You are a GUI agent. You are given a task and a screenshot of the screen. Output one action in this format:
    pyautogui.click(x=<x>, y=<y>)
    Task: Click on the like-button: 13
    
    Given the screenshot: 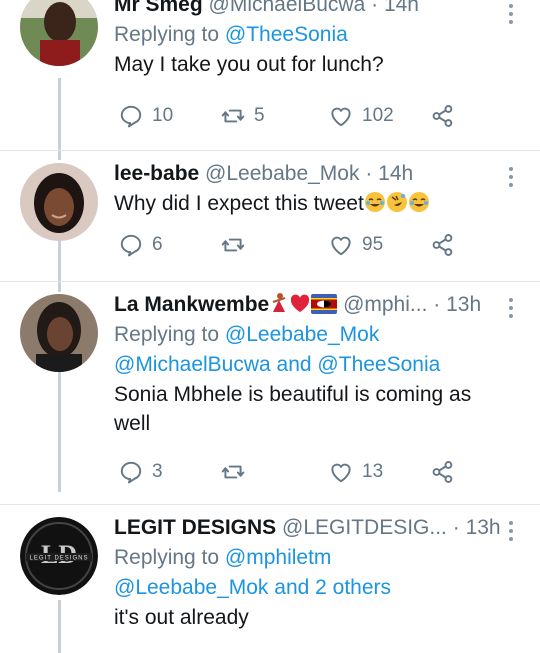 What is the action you would take?
    pyautogui.click(x=355, y=472)
    